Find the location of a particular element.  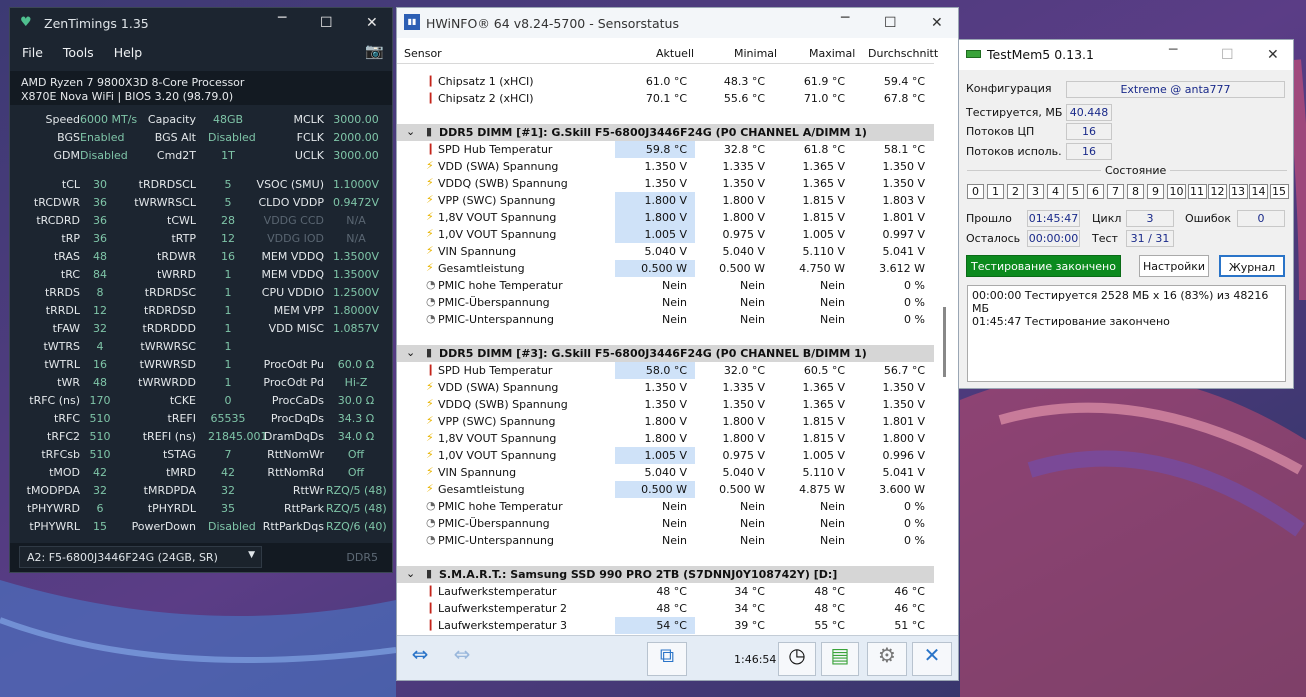

sensor-value: 1.801 V is located at coordinates (903, 421).